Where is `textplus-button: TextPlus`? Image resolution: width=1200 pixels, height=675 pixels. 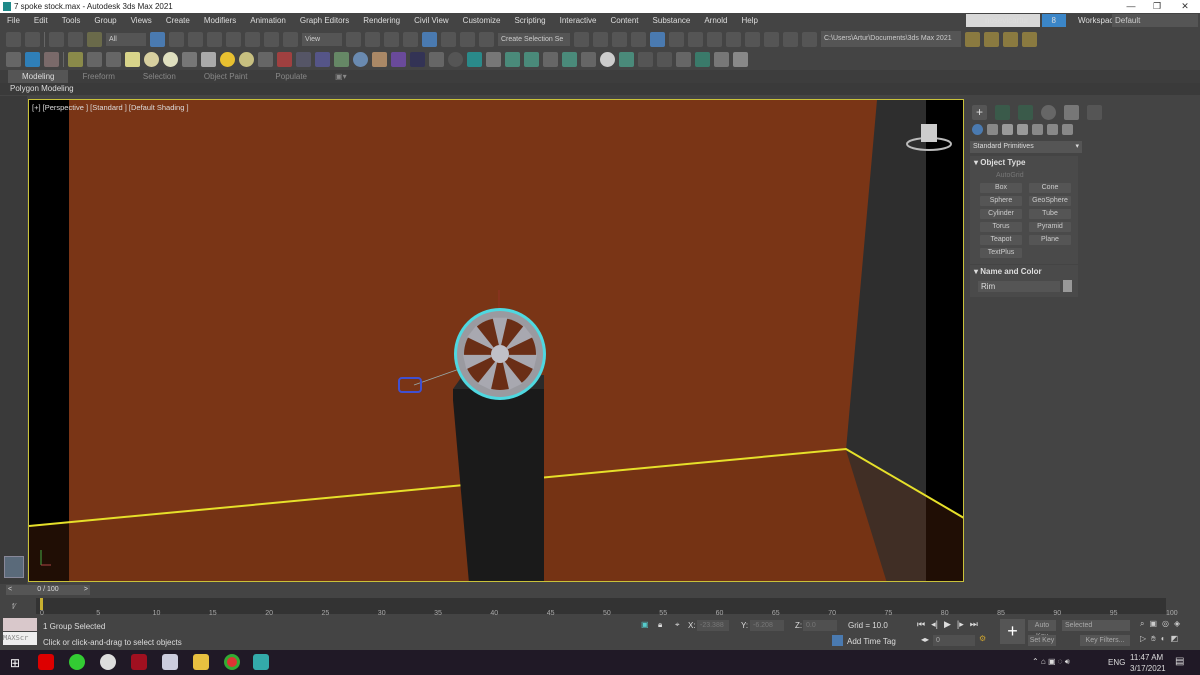
textplus-button: TextPlus is located at coordinates (1001, 253).